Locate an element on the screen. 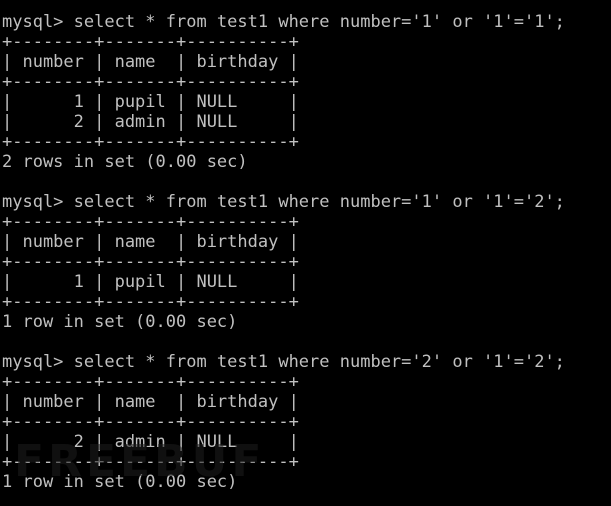  result-summary: 2 rows in set (0.00 sec) is located at coordinates (125, 162).